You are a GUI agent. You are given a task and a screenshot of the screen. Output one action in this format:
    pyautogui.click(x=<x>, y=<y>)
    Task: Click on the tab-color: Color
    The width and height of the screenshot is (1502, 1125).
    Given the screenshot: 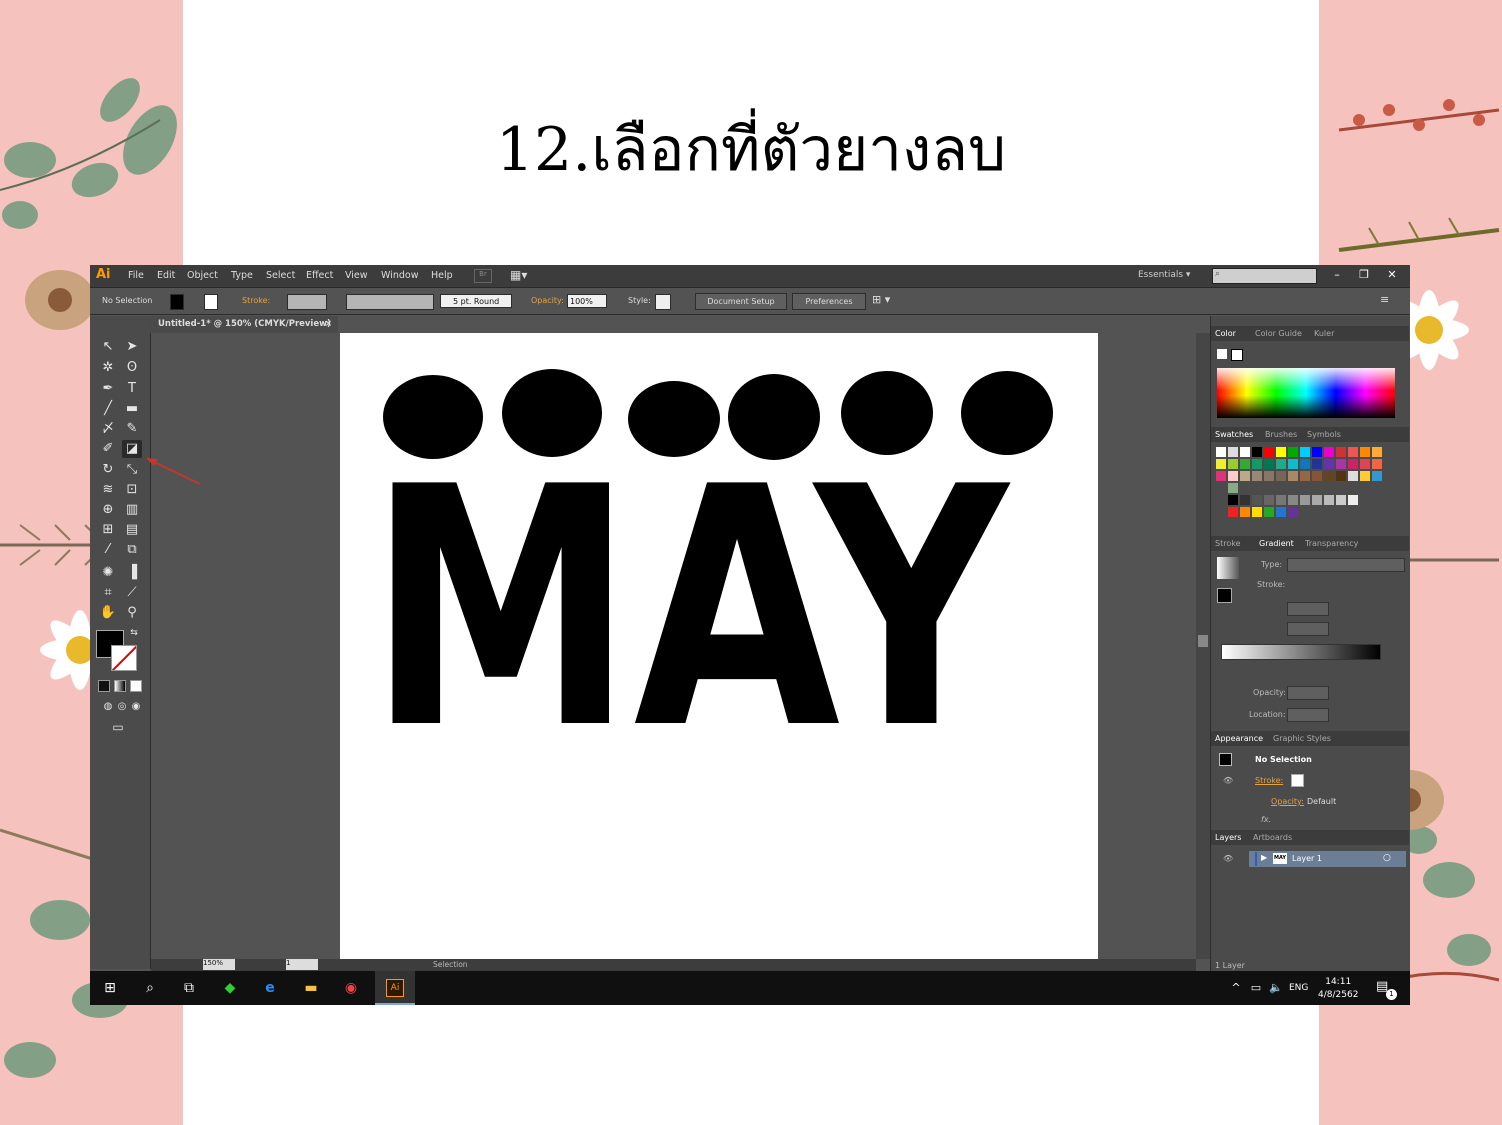 What is the action you would take?
    pyautogui.click(x=1225, y=333)
    